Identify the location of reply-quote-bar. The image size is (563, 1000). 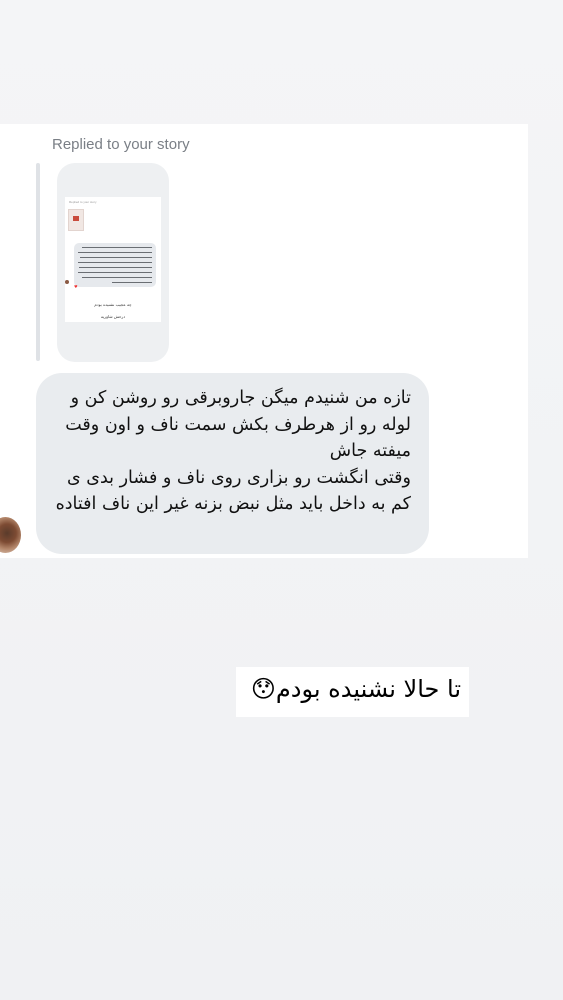
(38, 262).